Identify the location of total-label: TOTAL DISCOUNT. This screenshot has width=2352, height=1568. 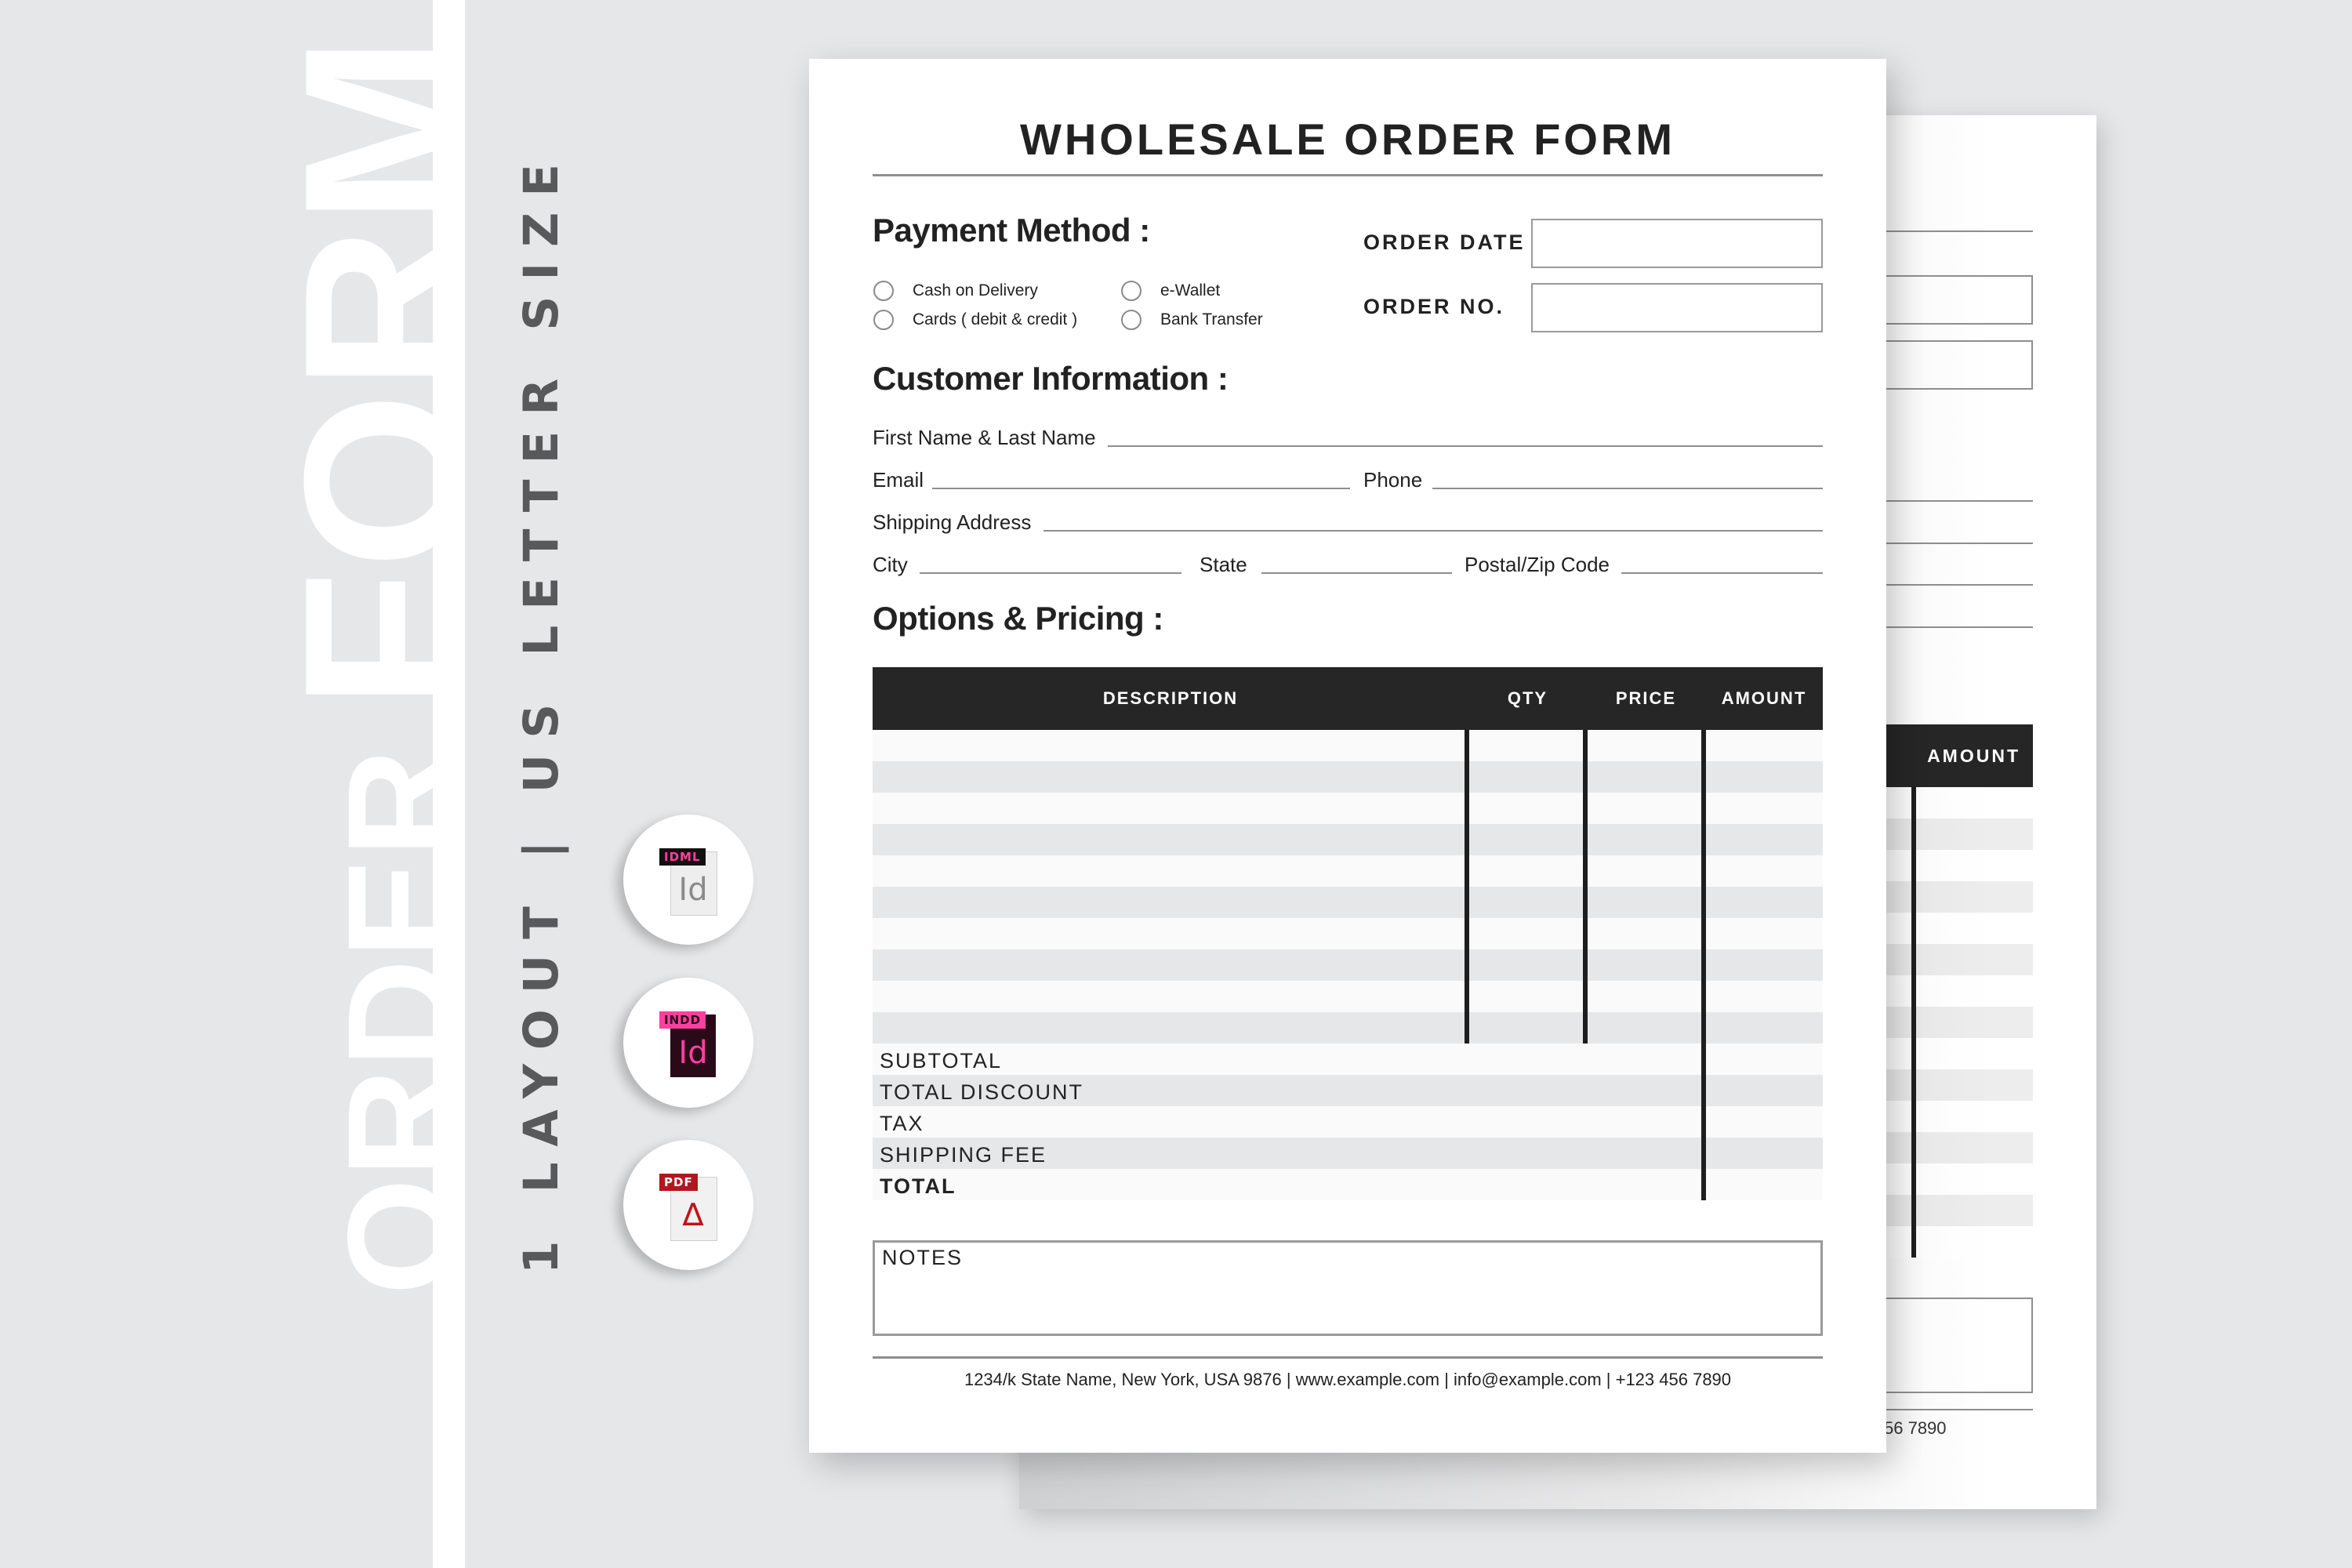
(982, 1092).